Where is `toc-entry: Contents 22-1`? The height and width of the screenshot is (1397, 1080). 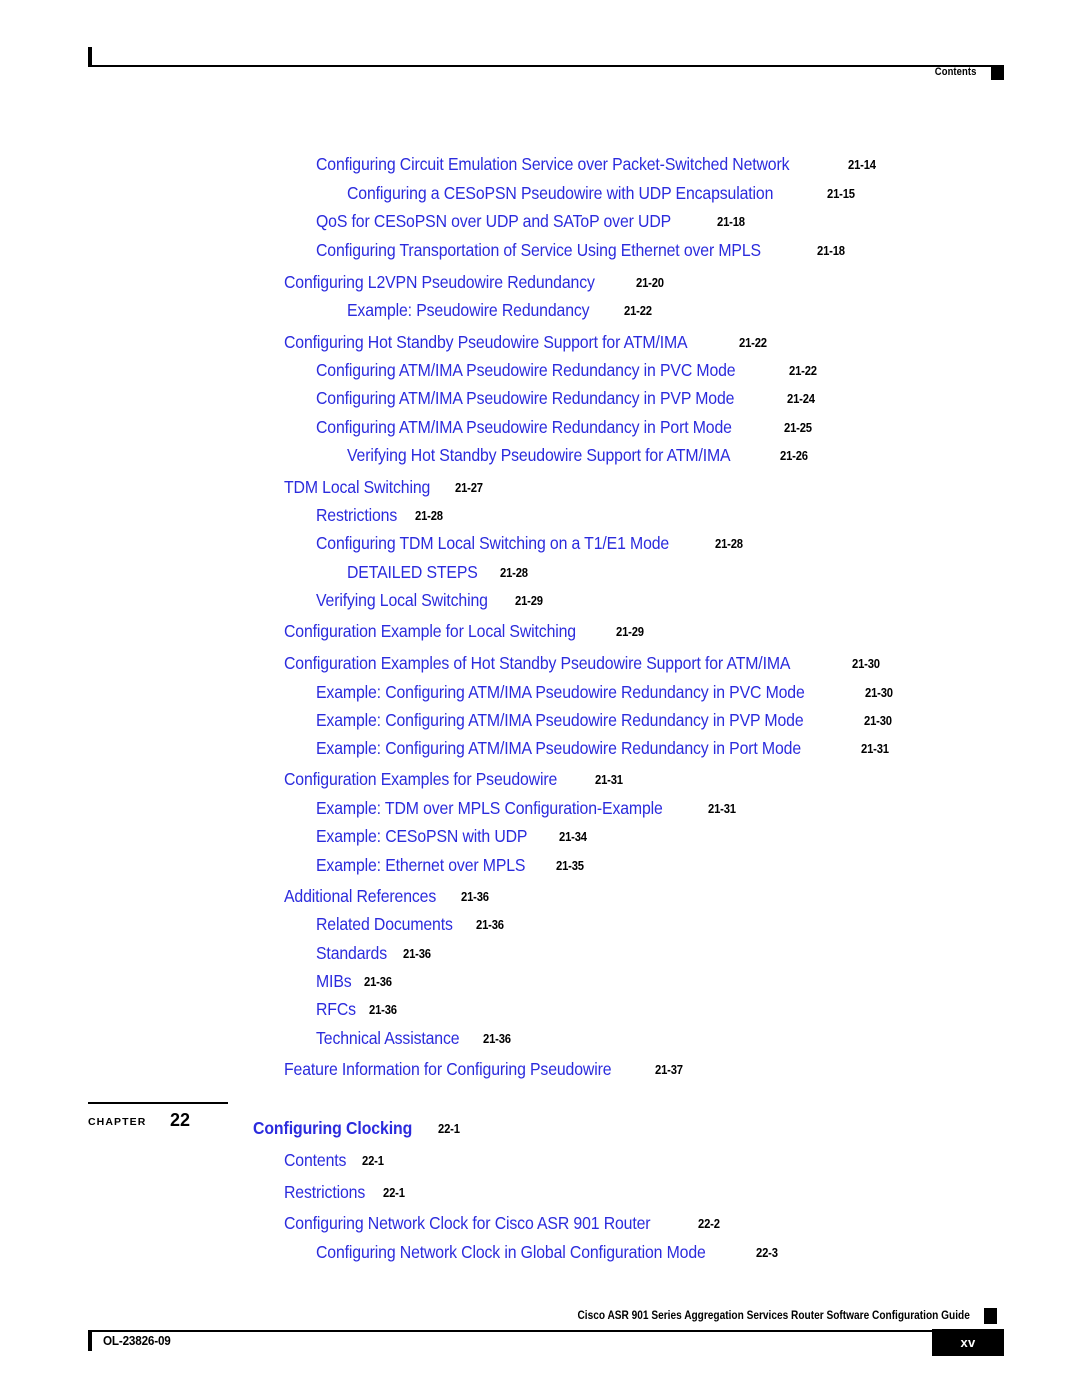 toc-entry: Contents 22-1 is located at coordinates (335, 1160).